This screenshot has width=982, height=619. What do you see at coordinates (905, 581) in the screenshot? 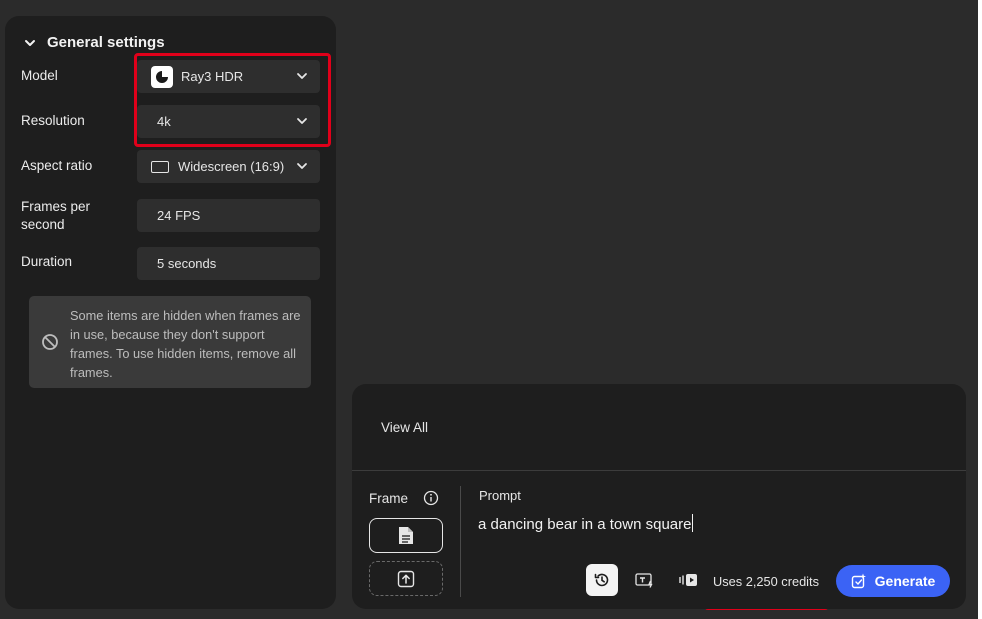
I see `generate-label: Generate` at bounding box center [905, 581].